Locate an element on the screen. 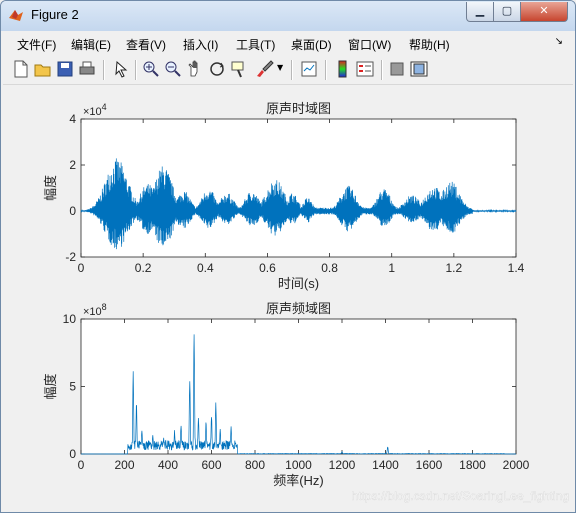  y-tick-label: 2 is located at coordinates (72, 165).